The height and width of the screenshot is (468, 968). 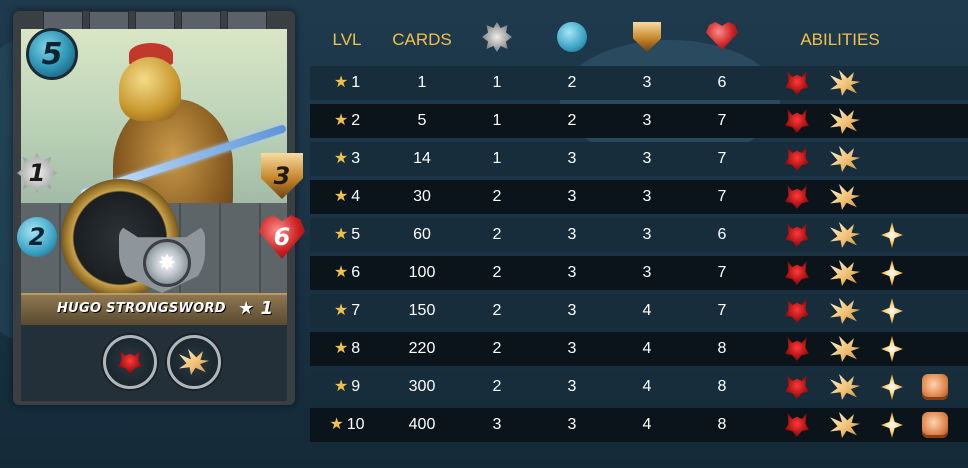 I want to click on level-number: 2, so click(x=356, y=120).